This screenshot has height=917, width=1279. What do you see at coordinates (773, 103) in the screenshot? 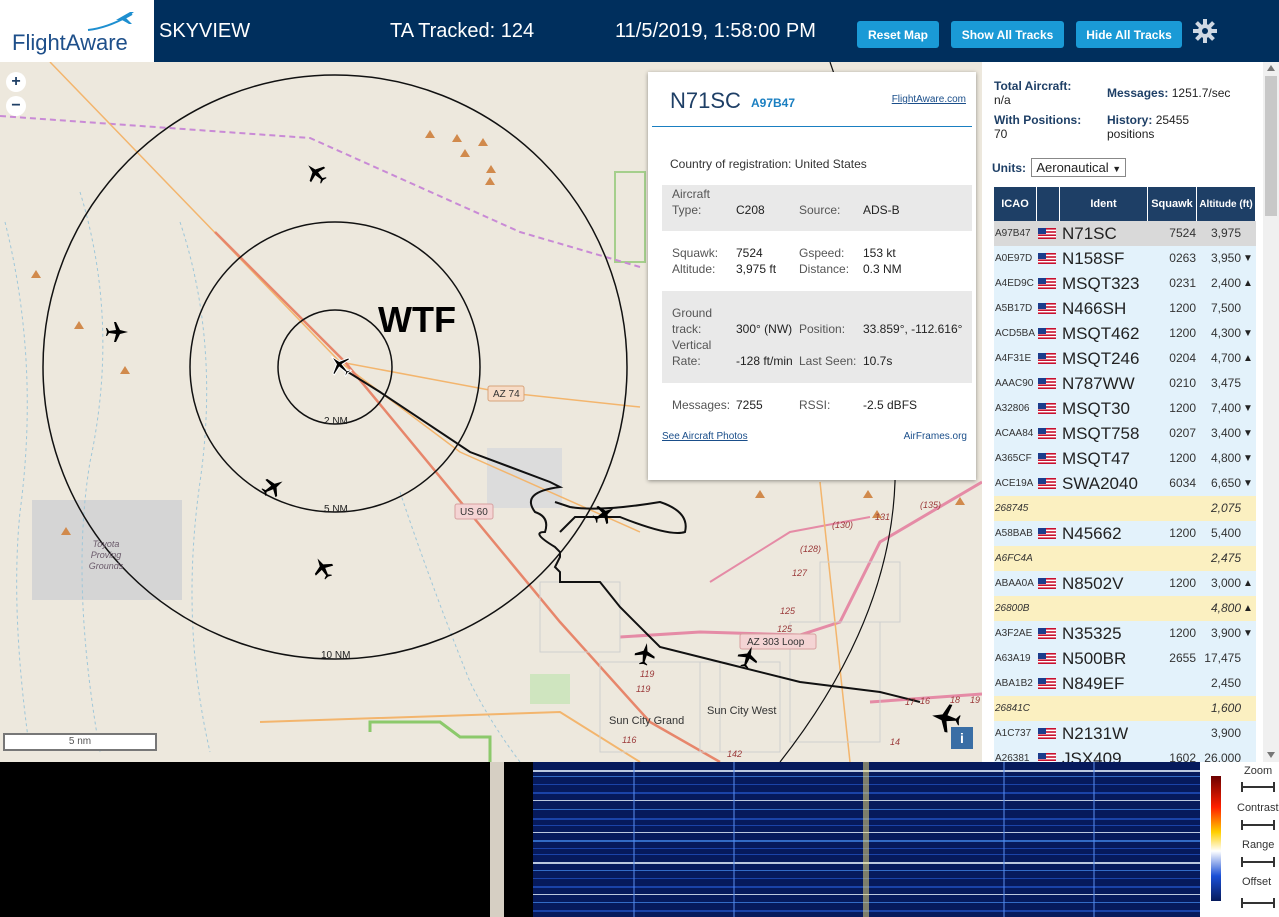
I see `aircraft-hex: A97B47` at bounding box center [773, 103].